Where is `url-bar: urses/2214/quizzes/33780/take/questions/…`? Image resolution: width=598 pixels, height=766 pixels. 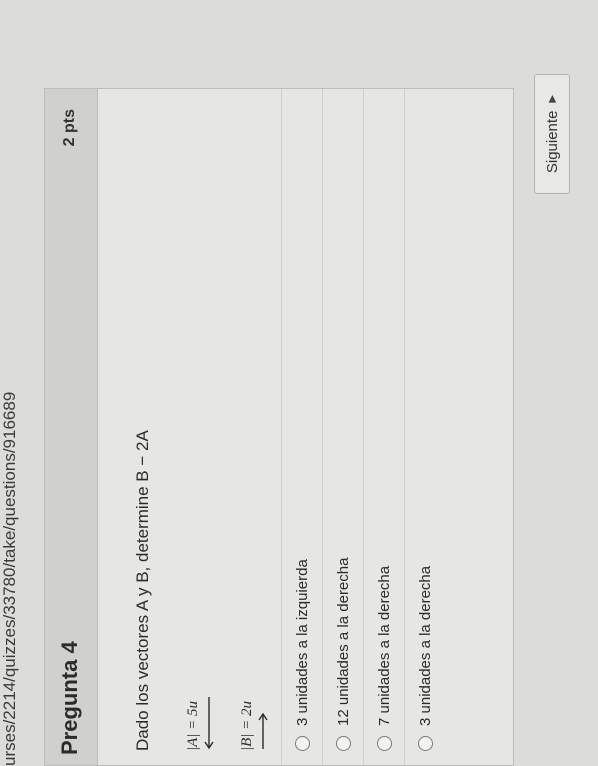
url-bar: urses/2214/quizzes/33780/take/questions/… is located at coordinates (9, 578).